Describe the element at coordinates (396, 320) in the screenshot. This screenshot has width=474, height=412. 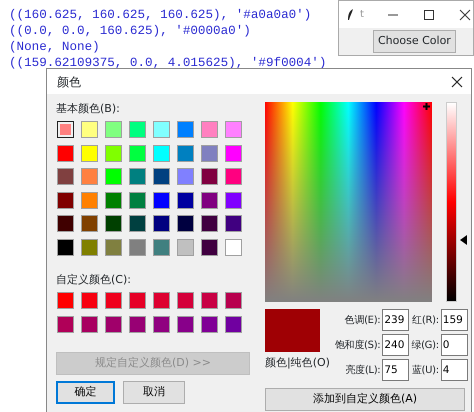
I see `value-field: 239` at that location.